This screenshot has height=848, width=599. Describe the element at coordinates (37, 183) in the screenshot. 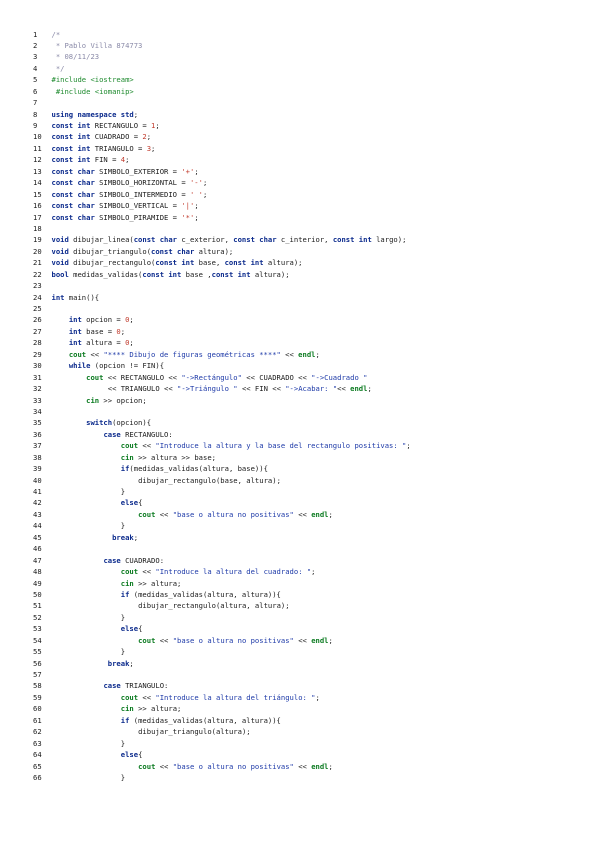

I see `line-number: 14` at that location.